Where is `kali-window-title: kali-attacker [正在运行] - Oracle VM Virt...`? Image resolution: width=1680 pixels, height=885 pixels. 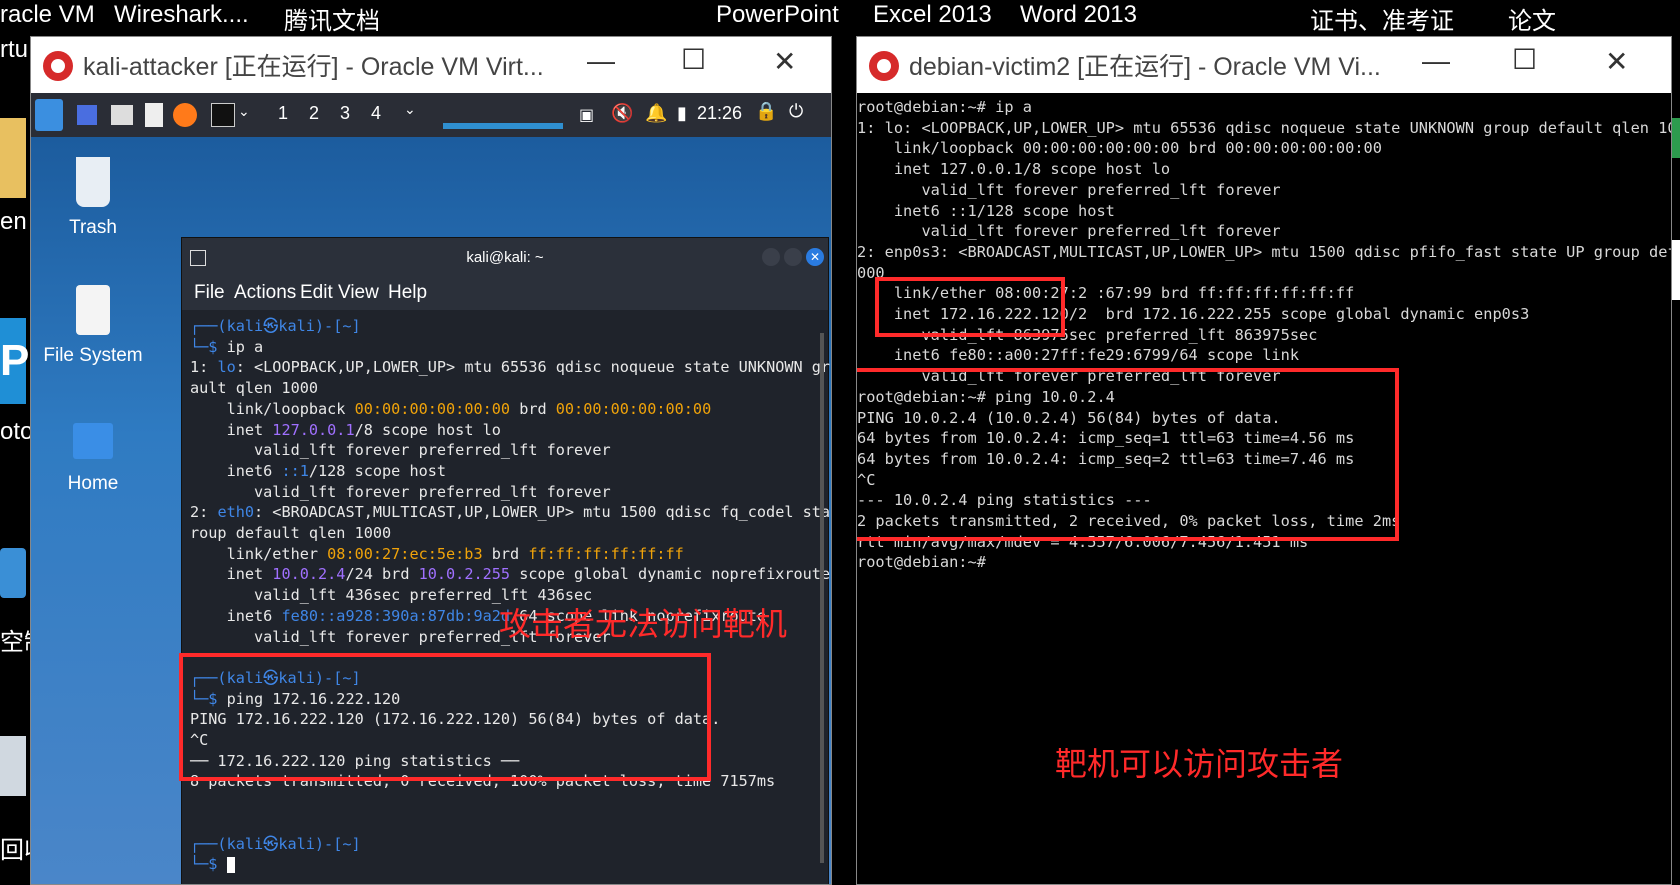 kali-window-title: kali-attacker [正在运行] - Oracle VM Virt... is located at coordinates (313, 67).